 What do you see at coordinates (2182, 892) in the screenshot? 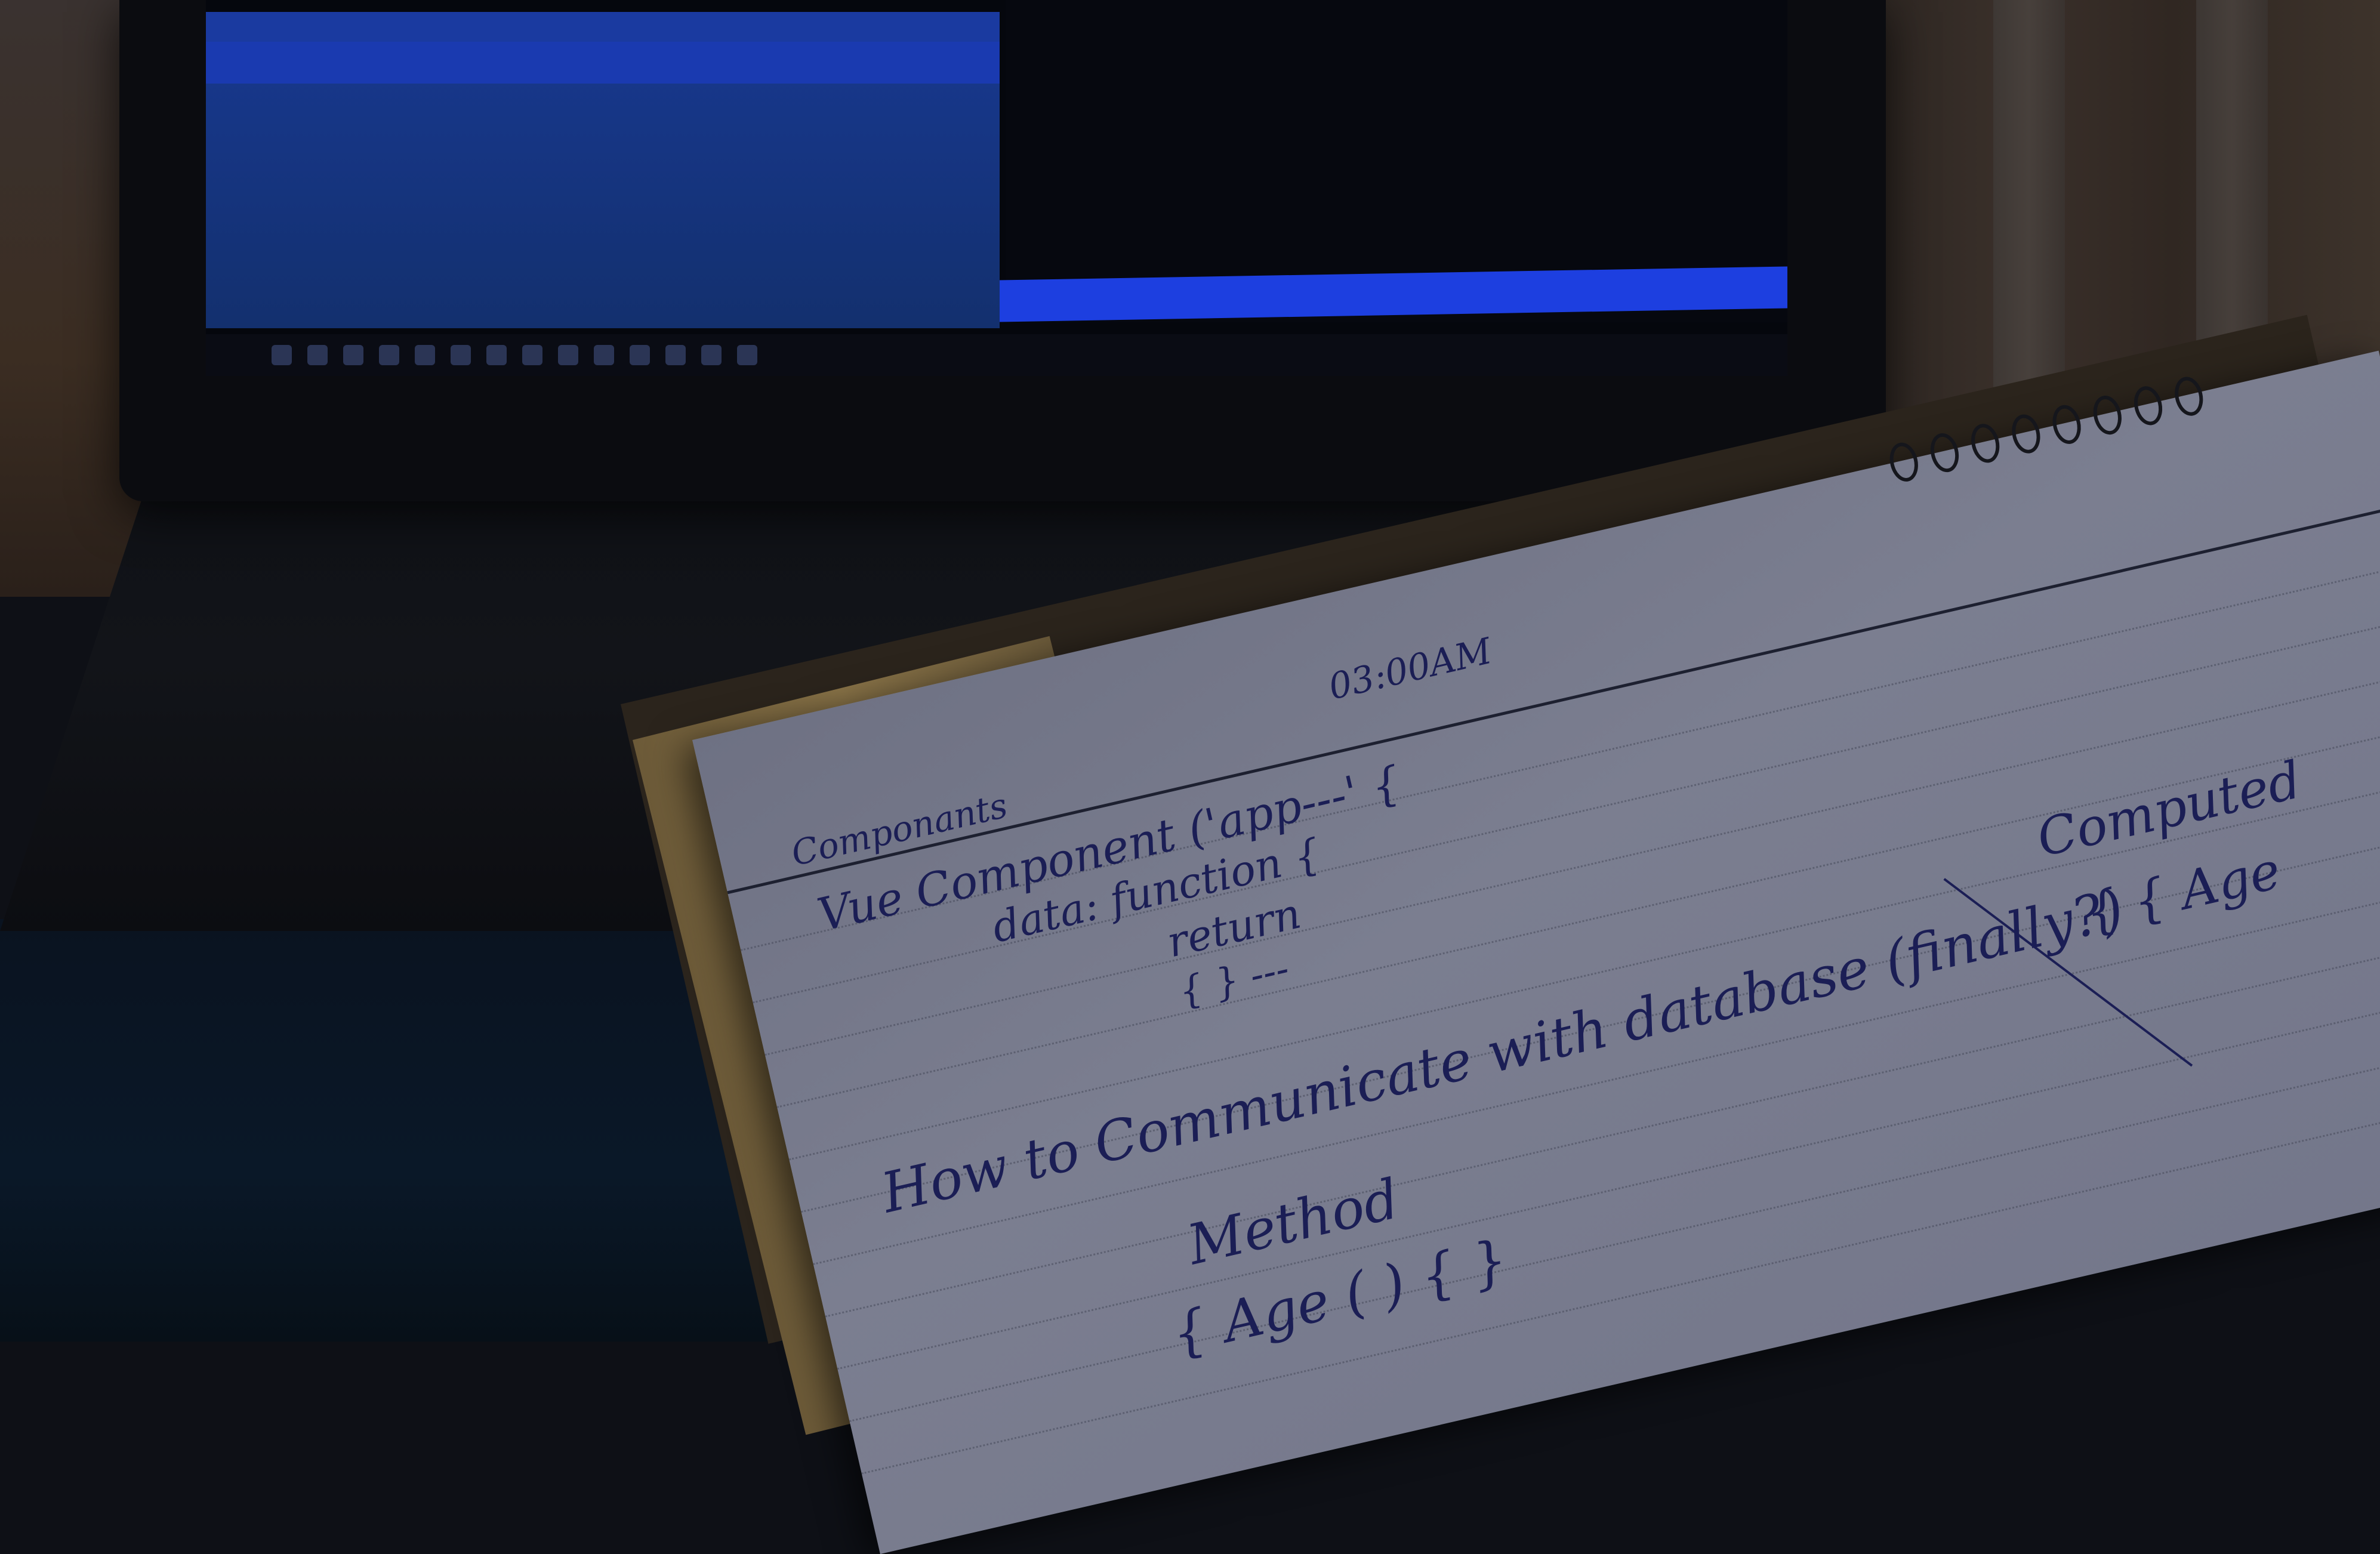
I see `handwritten-computed-code: { { Age` at bounding box center [2182, 892].